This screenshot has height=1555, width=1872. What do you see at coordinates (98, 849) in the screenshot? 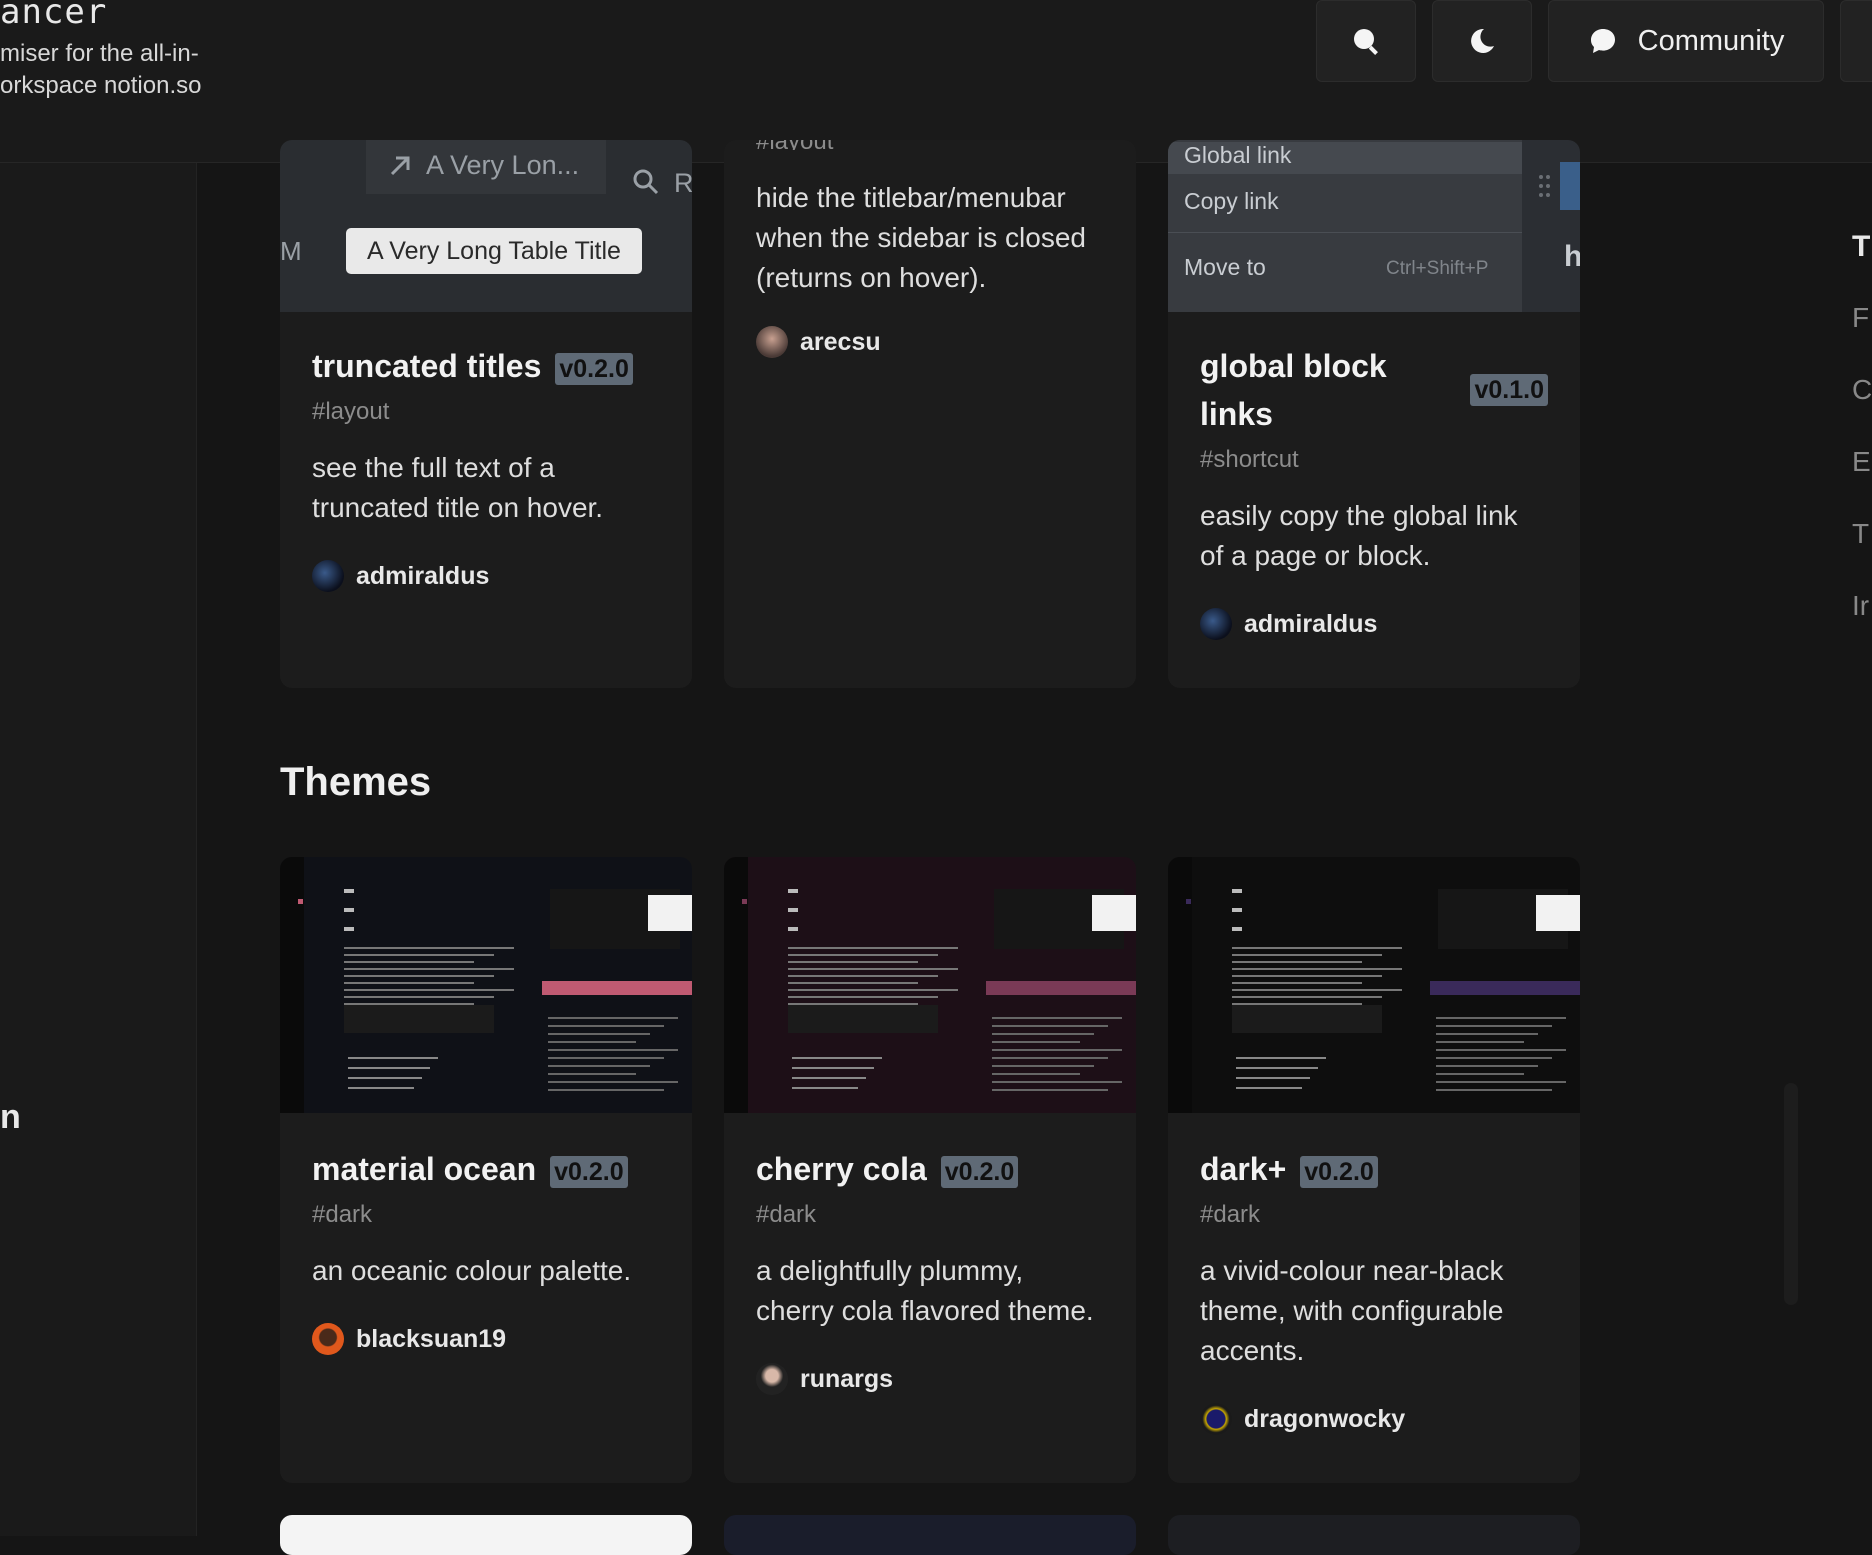
I see `left-sidebar: n` at bounding box center [98, 849].